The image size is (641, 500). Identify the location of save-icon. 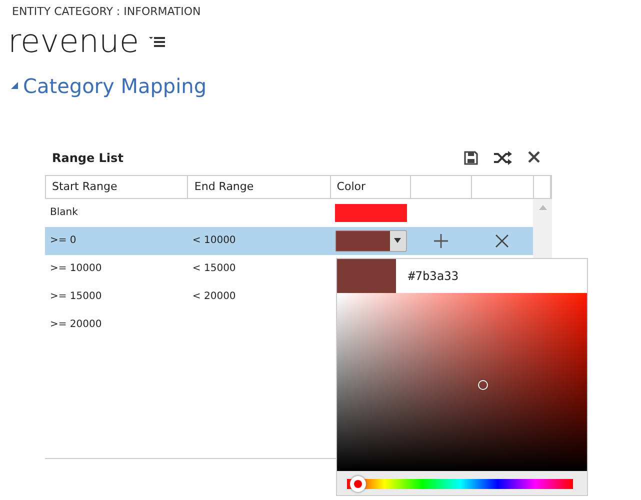
(471, 157).